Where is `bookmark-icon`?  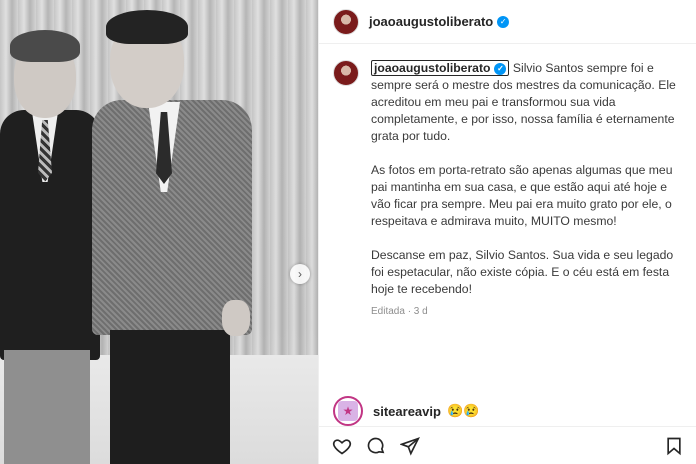
bookmark-icon is located at coordinates (674, 446).